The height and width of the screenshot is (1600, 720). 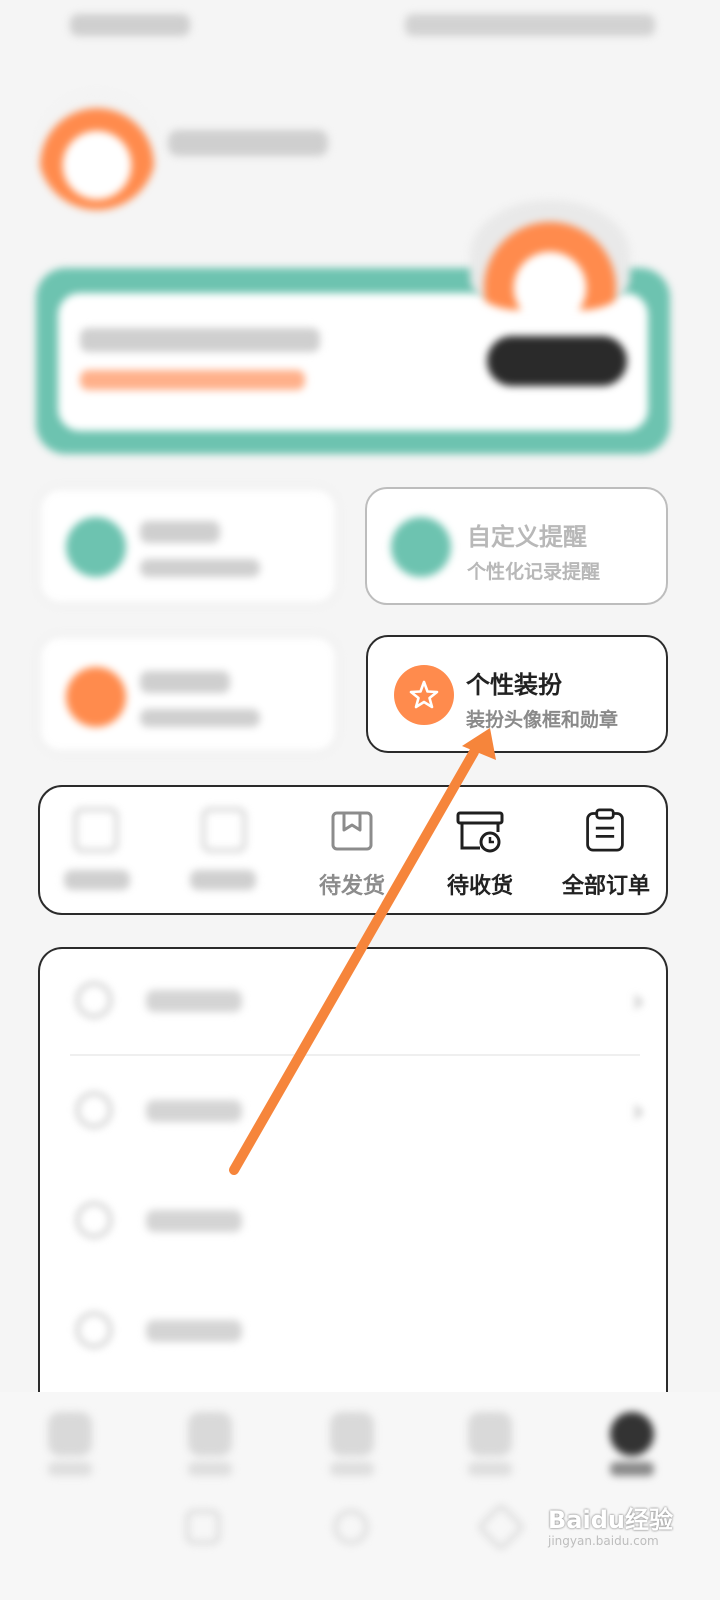 What do you see at coordinates (606, 884) in the screenshot?
I see `all-orders-label: 全部订单` at bounding box center [606, 884].